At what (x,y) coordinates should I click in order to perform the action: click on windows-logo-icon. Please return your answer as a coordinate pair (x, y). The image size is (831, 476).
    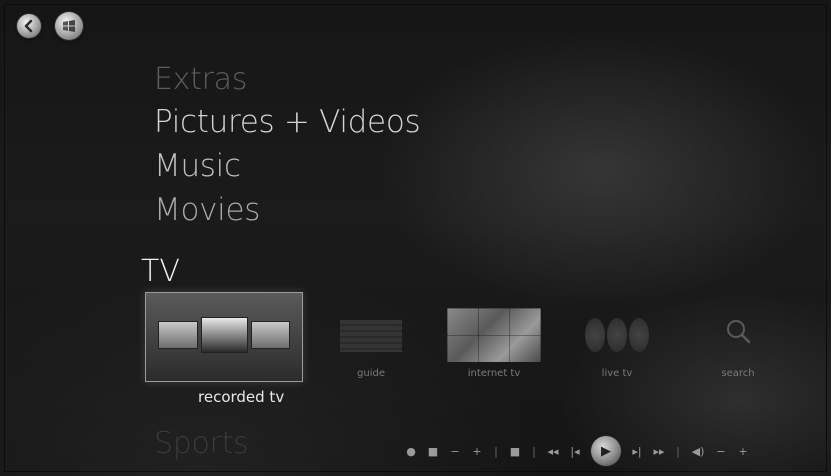
    Looking at the image, I should click on (69, 26).